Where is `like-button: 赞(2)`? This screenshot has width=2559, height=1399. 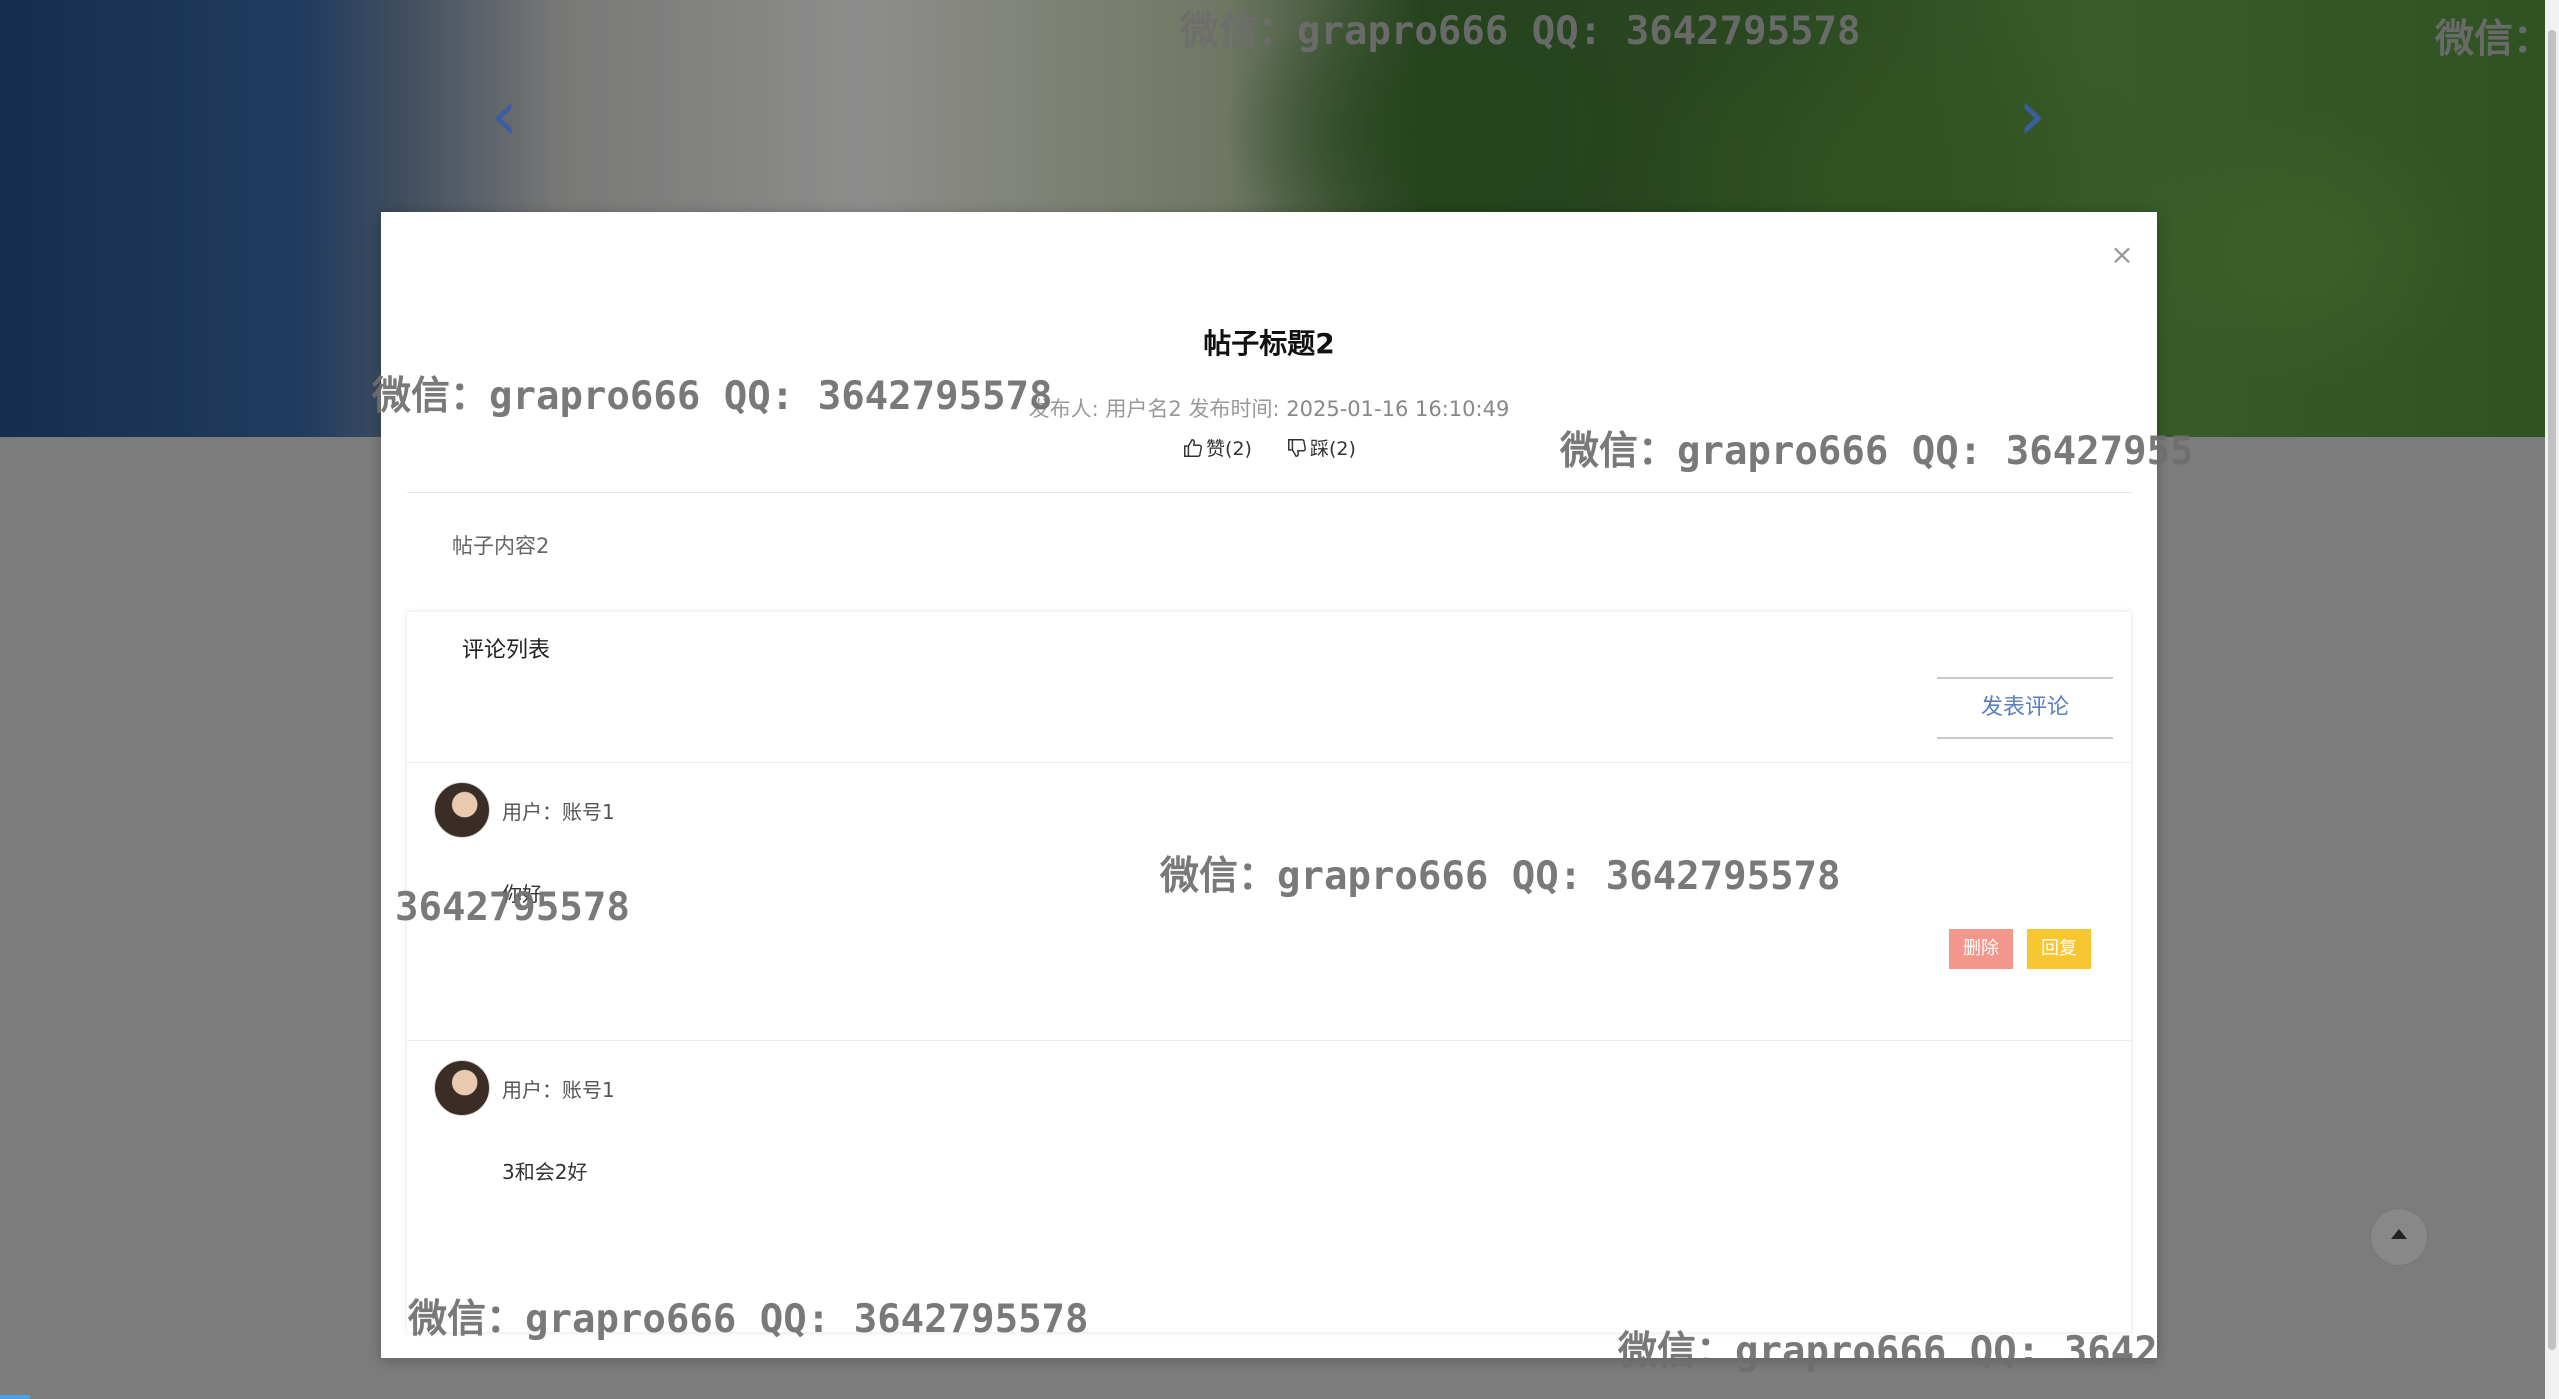
like-button: 赞(2) is located at coordinates (1217, 447).